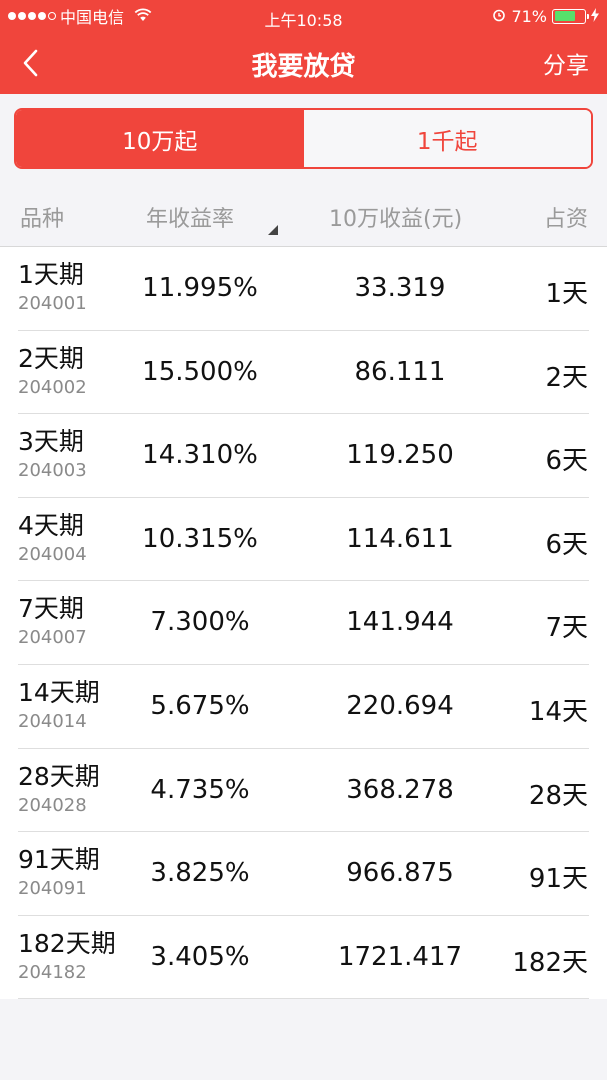  What do you see at coordinates (52, 721) in the screenshot?
I see `row-code: 204014` at bounding box center [52, 721].